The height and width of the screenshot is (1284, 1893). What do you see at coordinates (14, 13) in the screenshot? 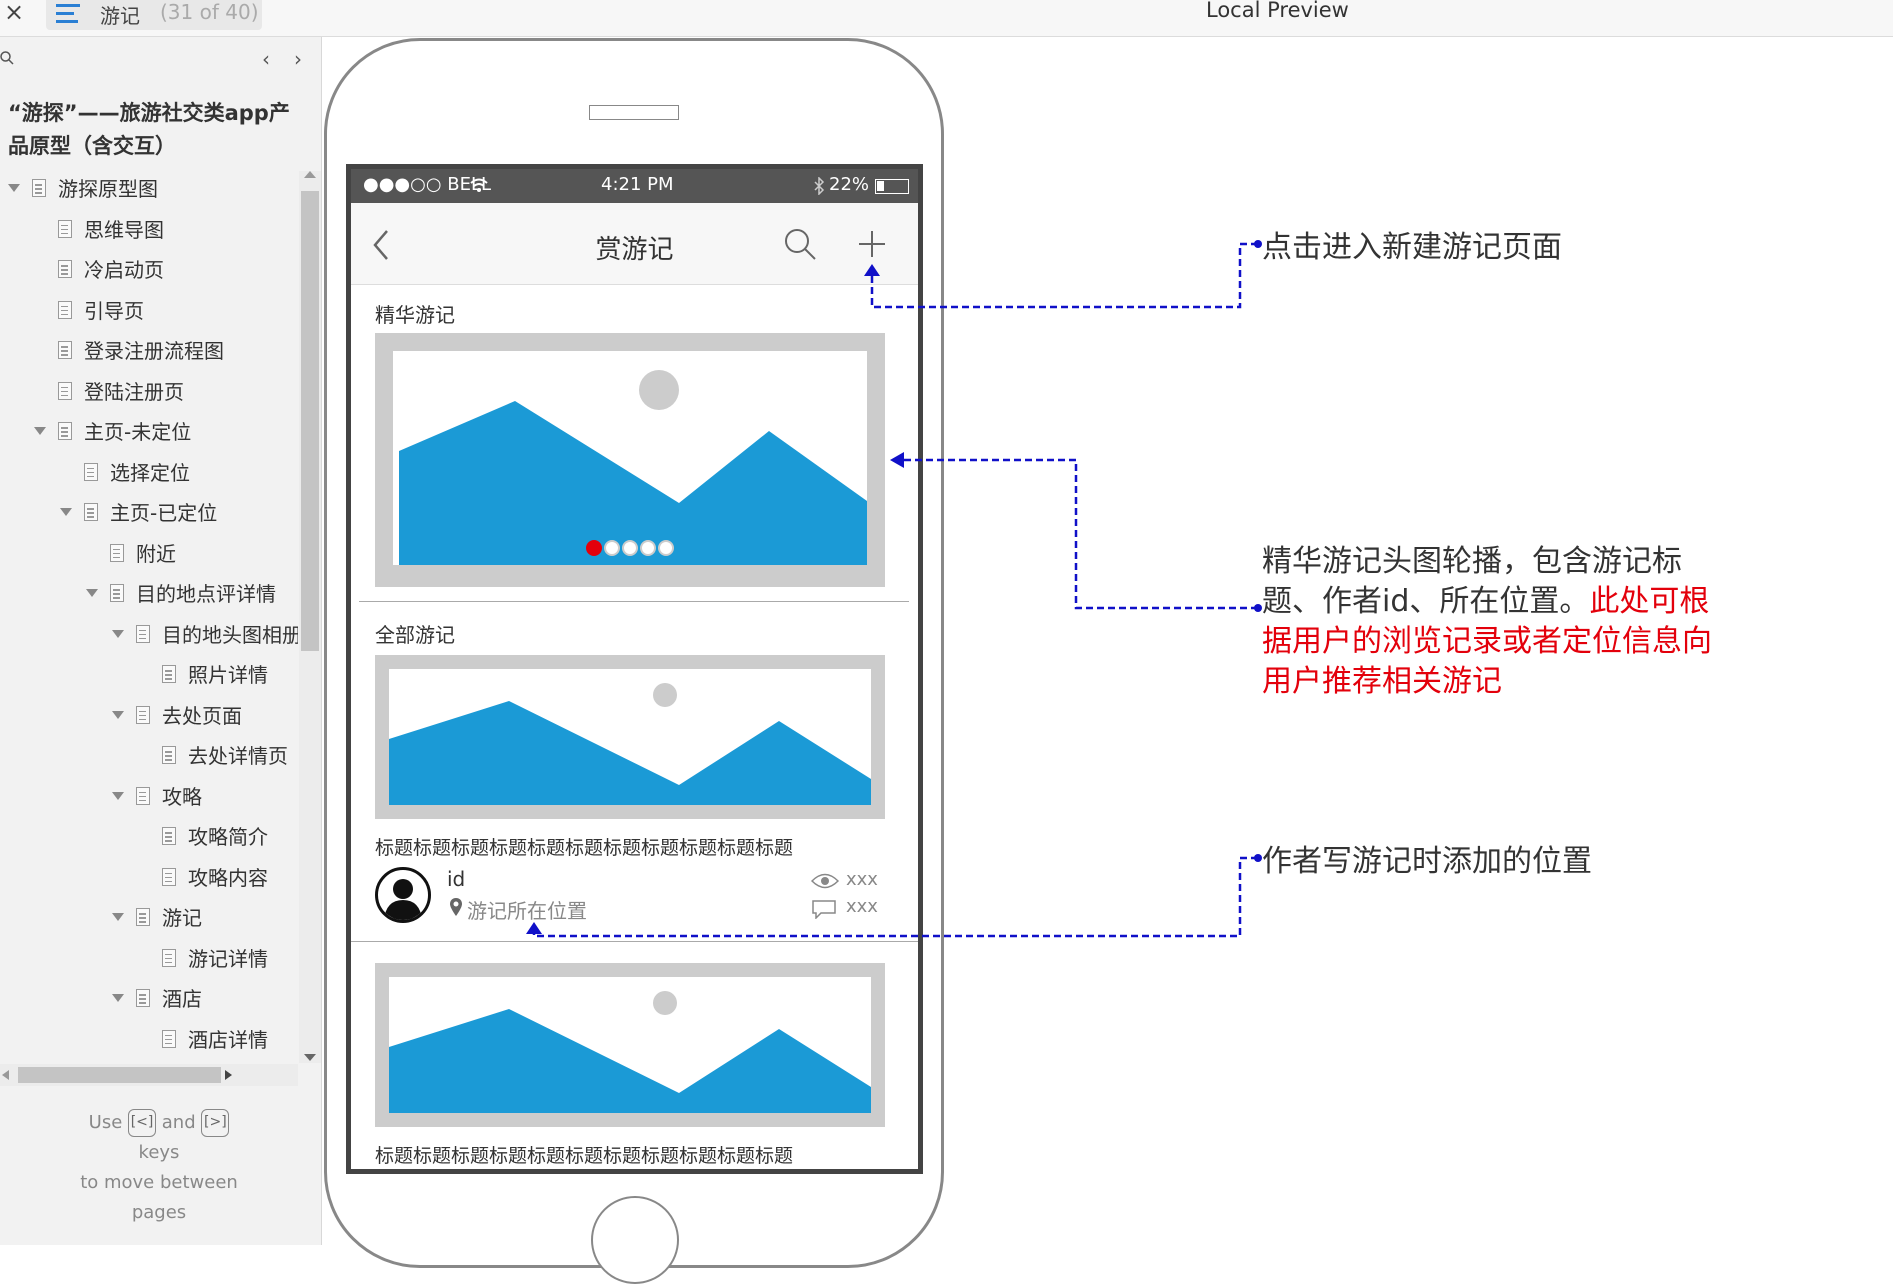
I see `close-icon: ×` at bounding box center [14, 13].